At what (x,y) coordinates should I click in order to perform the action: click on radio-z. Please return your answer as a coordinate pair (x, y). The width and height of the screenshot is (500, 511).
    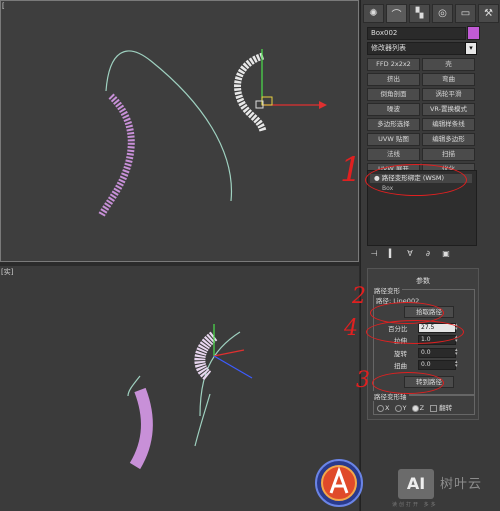
    Looking at the image, I should click on (415, 408).